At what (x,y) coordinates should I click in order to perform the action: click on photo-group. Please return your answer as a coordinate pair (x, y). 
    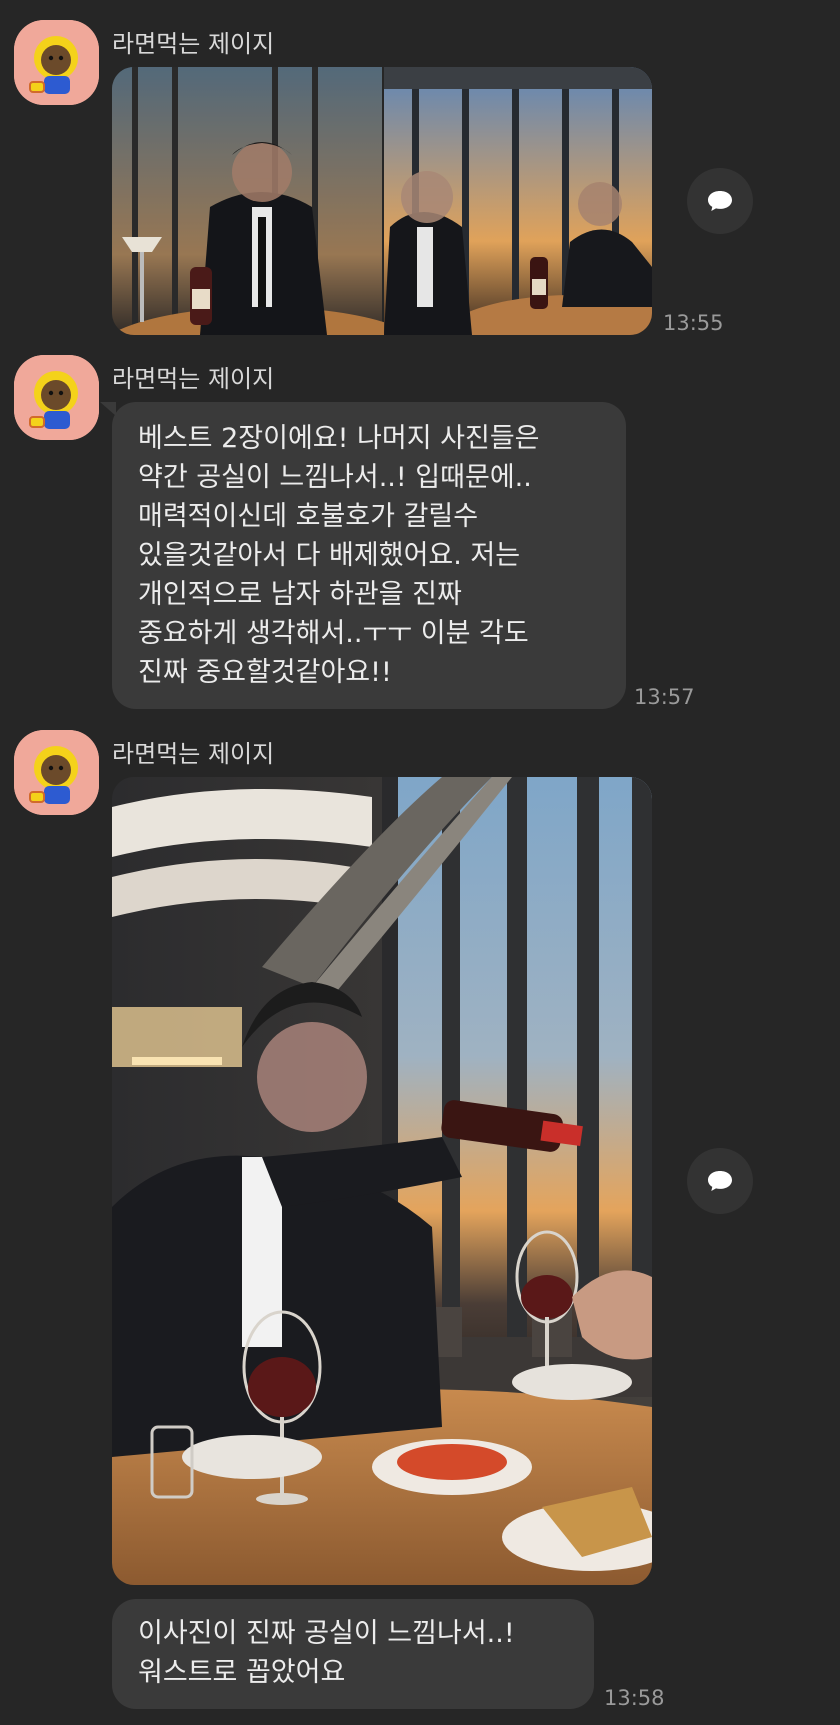
    Looking at the image, I should click on (382, 201).